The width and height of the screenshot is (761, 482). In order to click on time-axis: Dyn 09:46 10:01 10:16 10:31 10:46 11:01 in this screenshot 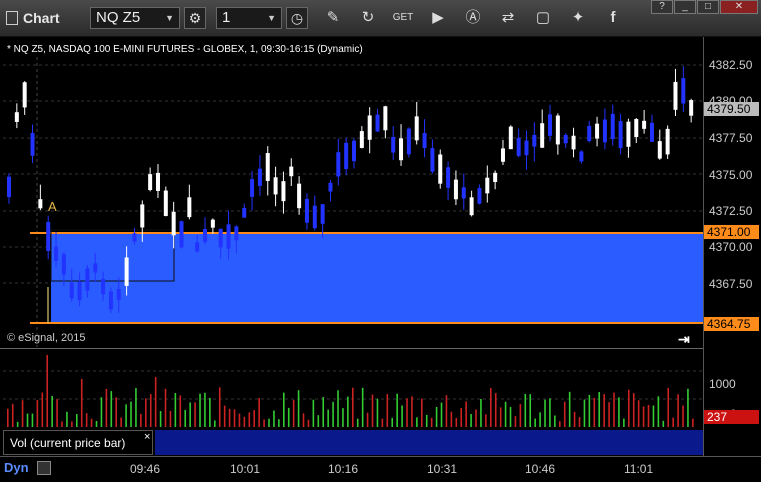, I will do `click(380, 469)`.